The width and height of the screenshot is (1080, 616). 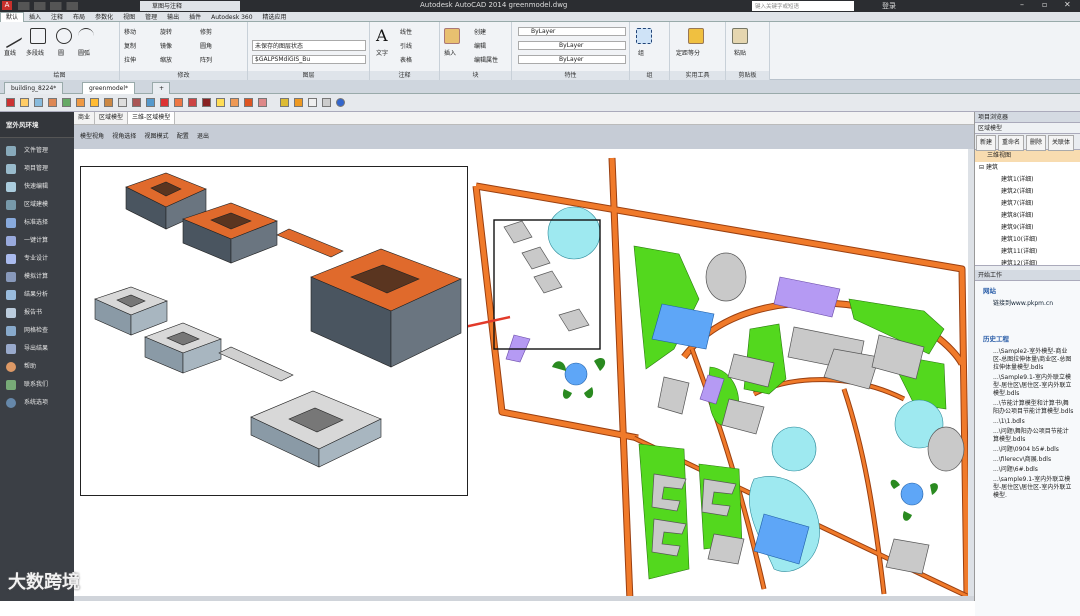 What do you see at coordinates (7, 5) in the screenshot?
I see `app-menu-icon: A` at bounding box center [7, 5].